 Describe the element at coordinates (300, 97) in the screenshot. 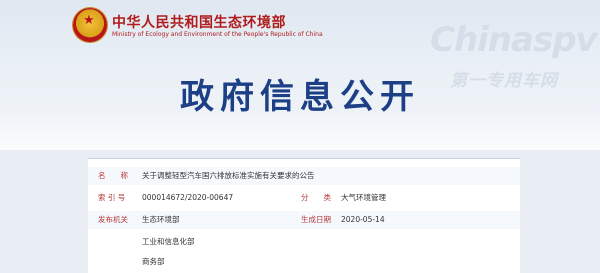

I see `page-title: 政府信息公开` at that location.